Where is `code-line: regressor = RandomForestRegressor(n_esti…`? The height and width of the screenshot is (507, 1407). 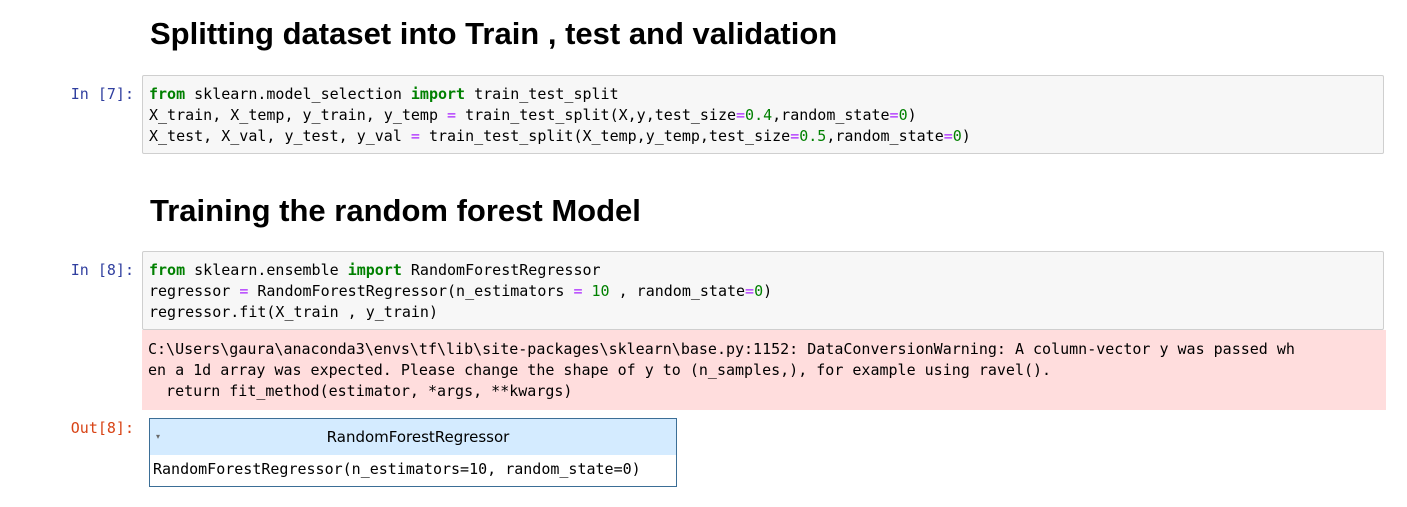
code-line: regressor = RandomForestRegressor(n_esti… is located at coordinates (461, 291).